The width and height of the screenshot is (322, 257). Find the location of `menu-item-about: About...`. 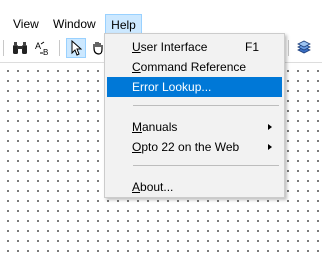

menu-item-about: About... is located at coordinates (194, 187).